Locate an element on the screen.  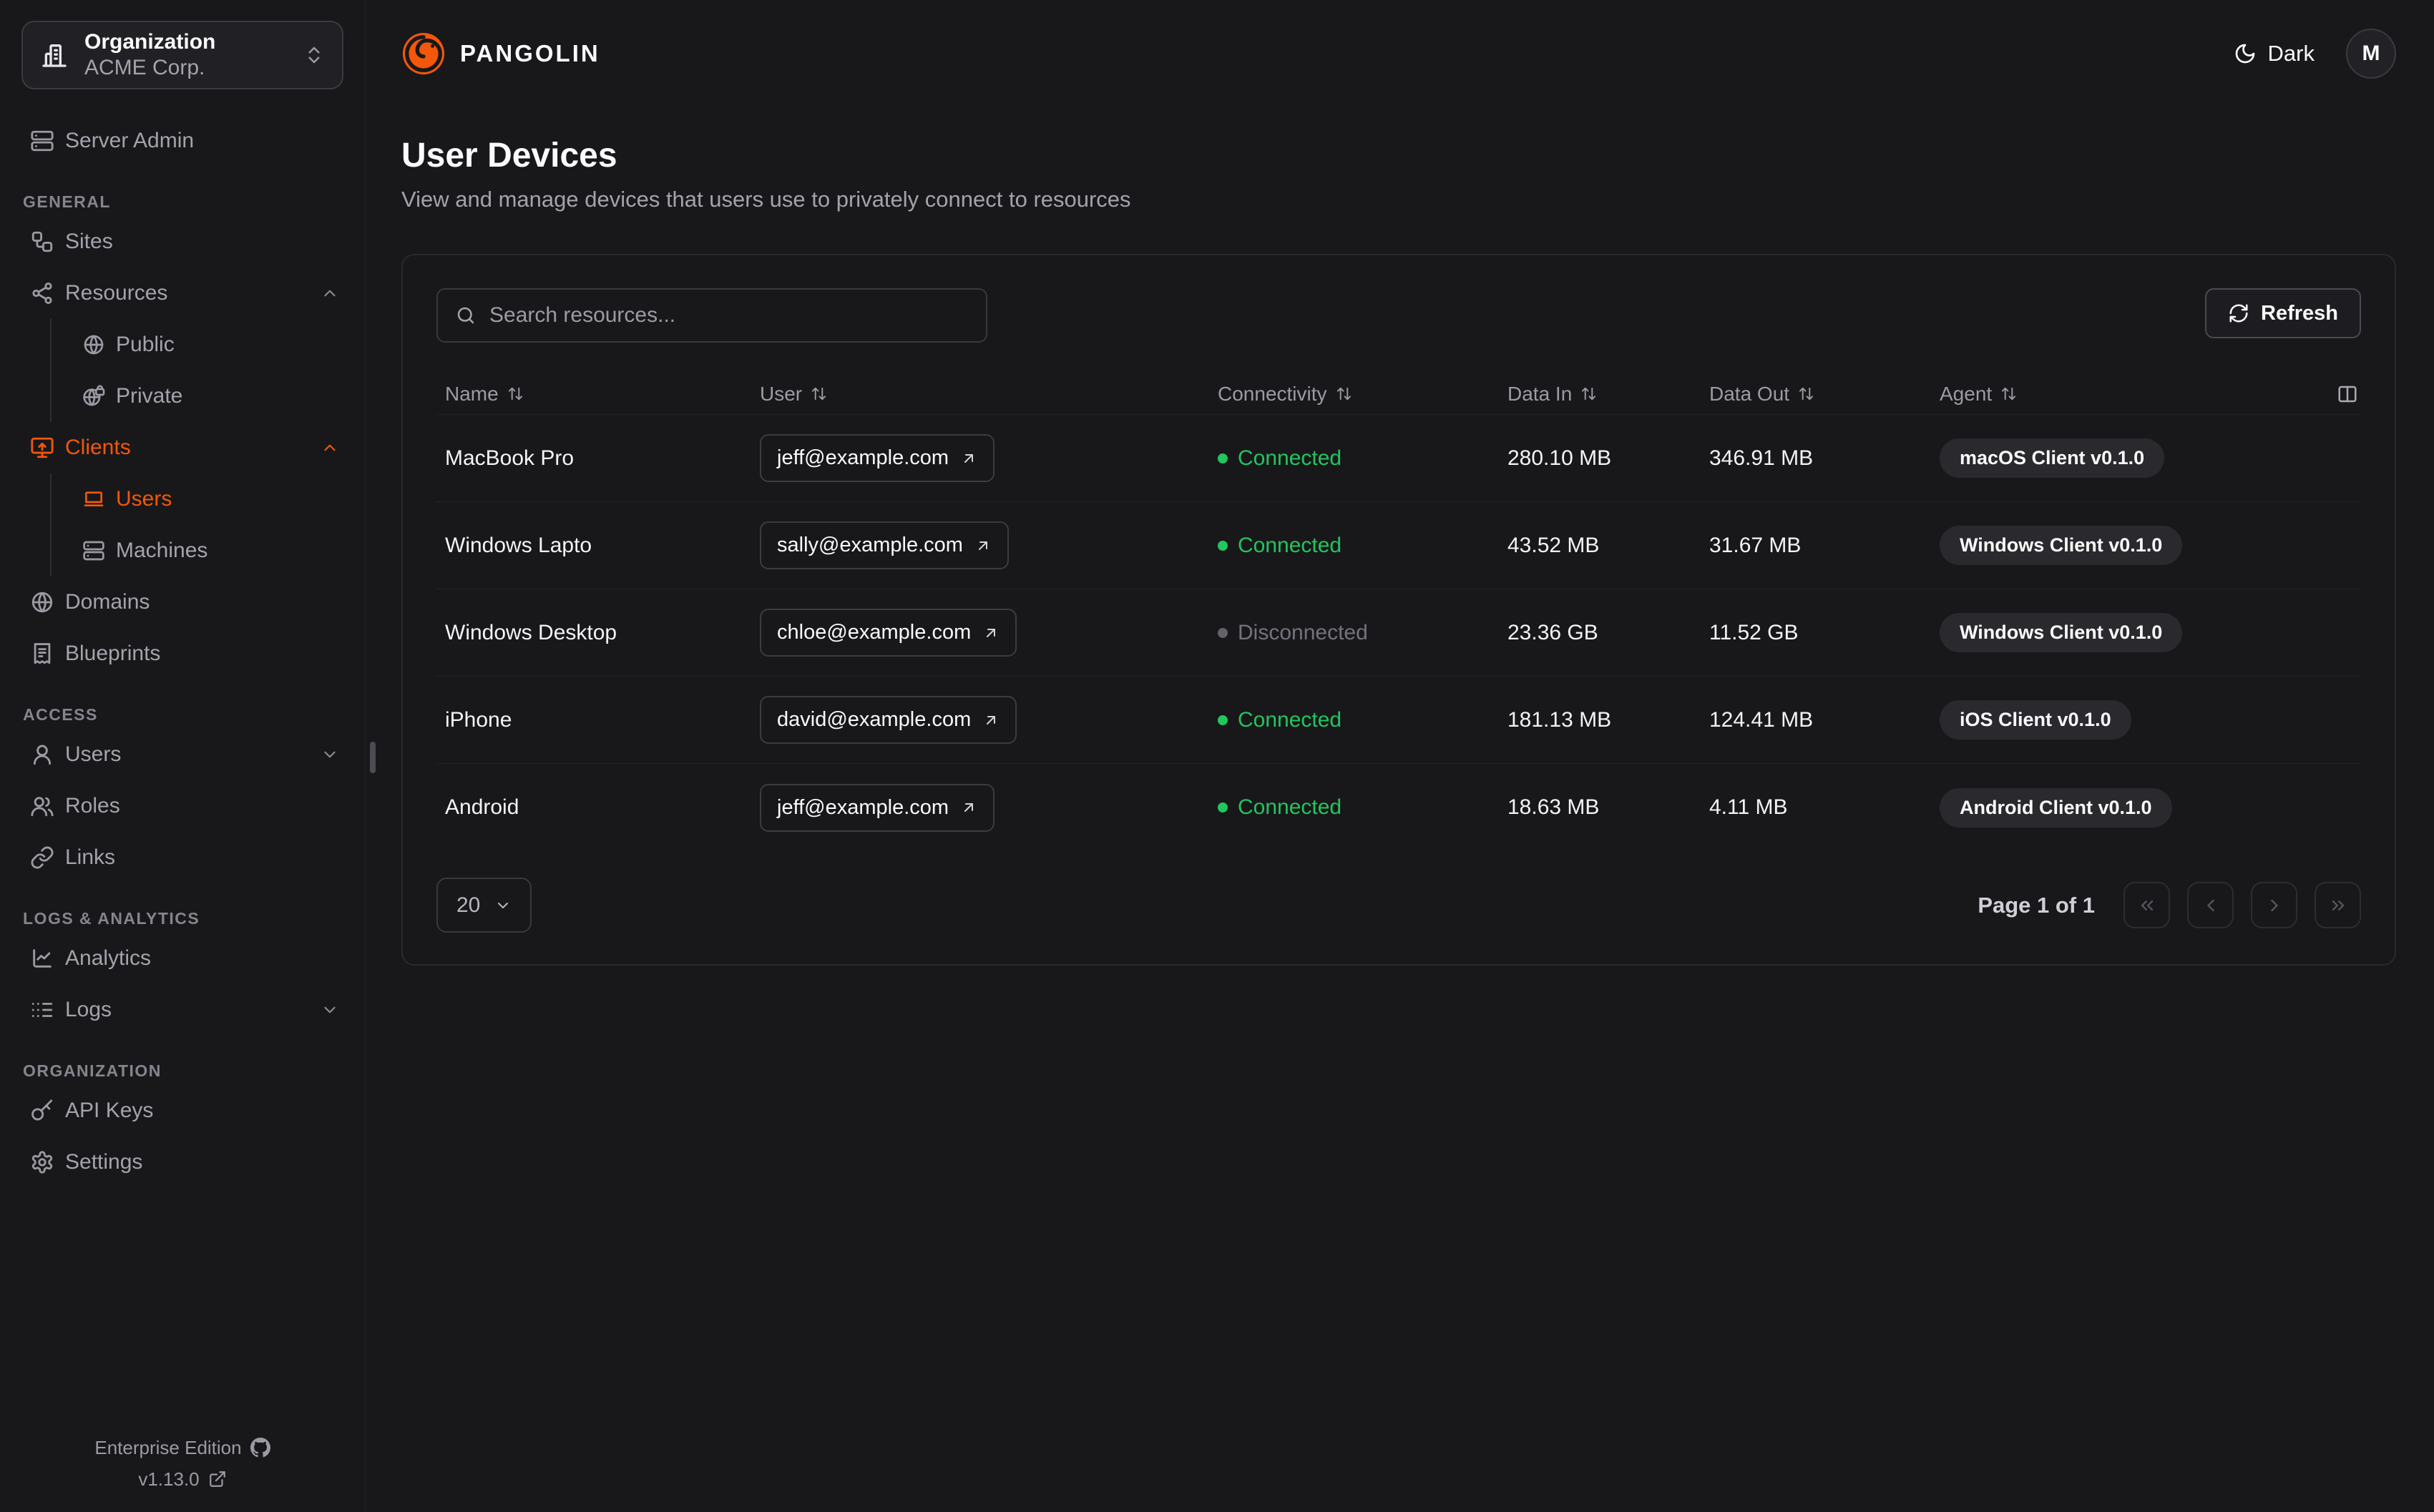
sidebar-item-label: Public is located at coordinates (145, 344).